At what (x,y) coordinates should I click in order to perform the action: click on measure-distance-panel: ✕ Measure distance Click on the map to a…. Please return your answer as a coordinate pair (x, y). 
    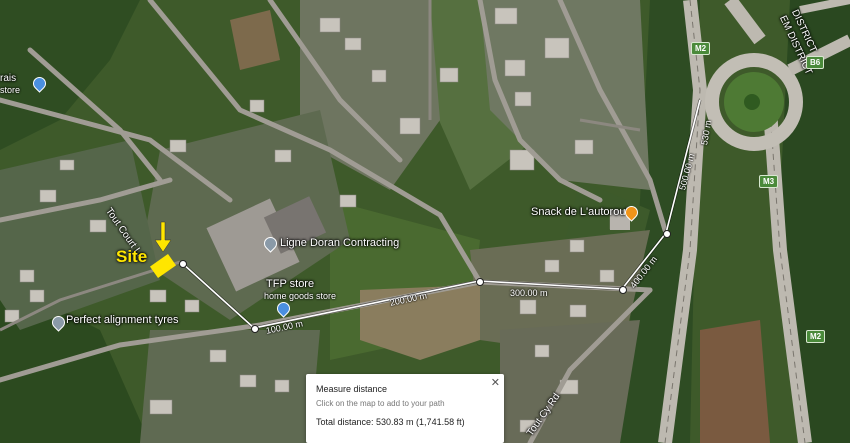
    Looking at the image, I should click on (405, 408).